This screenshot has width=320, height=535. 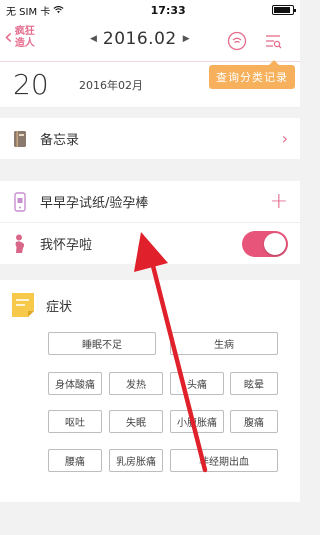 I want to click on navbar: ‹ 疯狂 造人 ◀ 2016.02 ▶, so click(x=150, y=41).